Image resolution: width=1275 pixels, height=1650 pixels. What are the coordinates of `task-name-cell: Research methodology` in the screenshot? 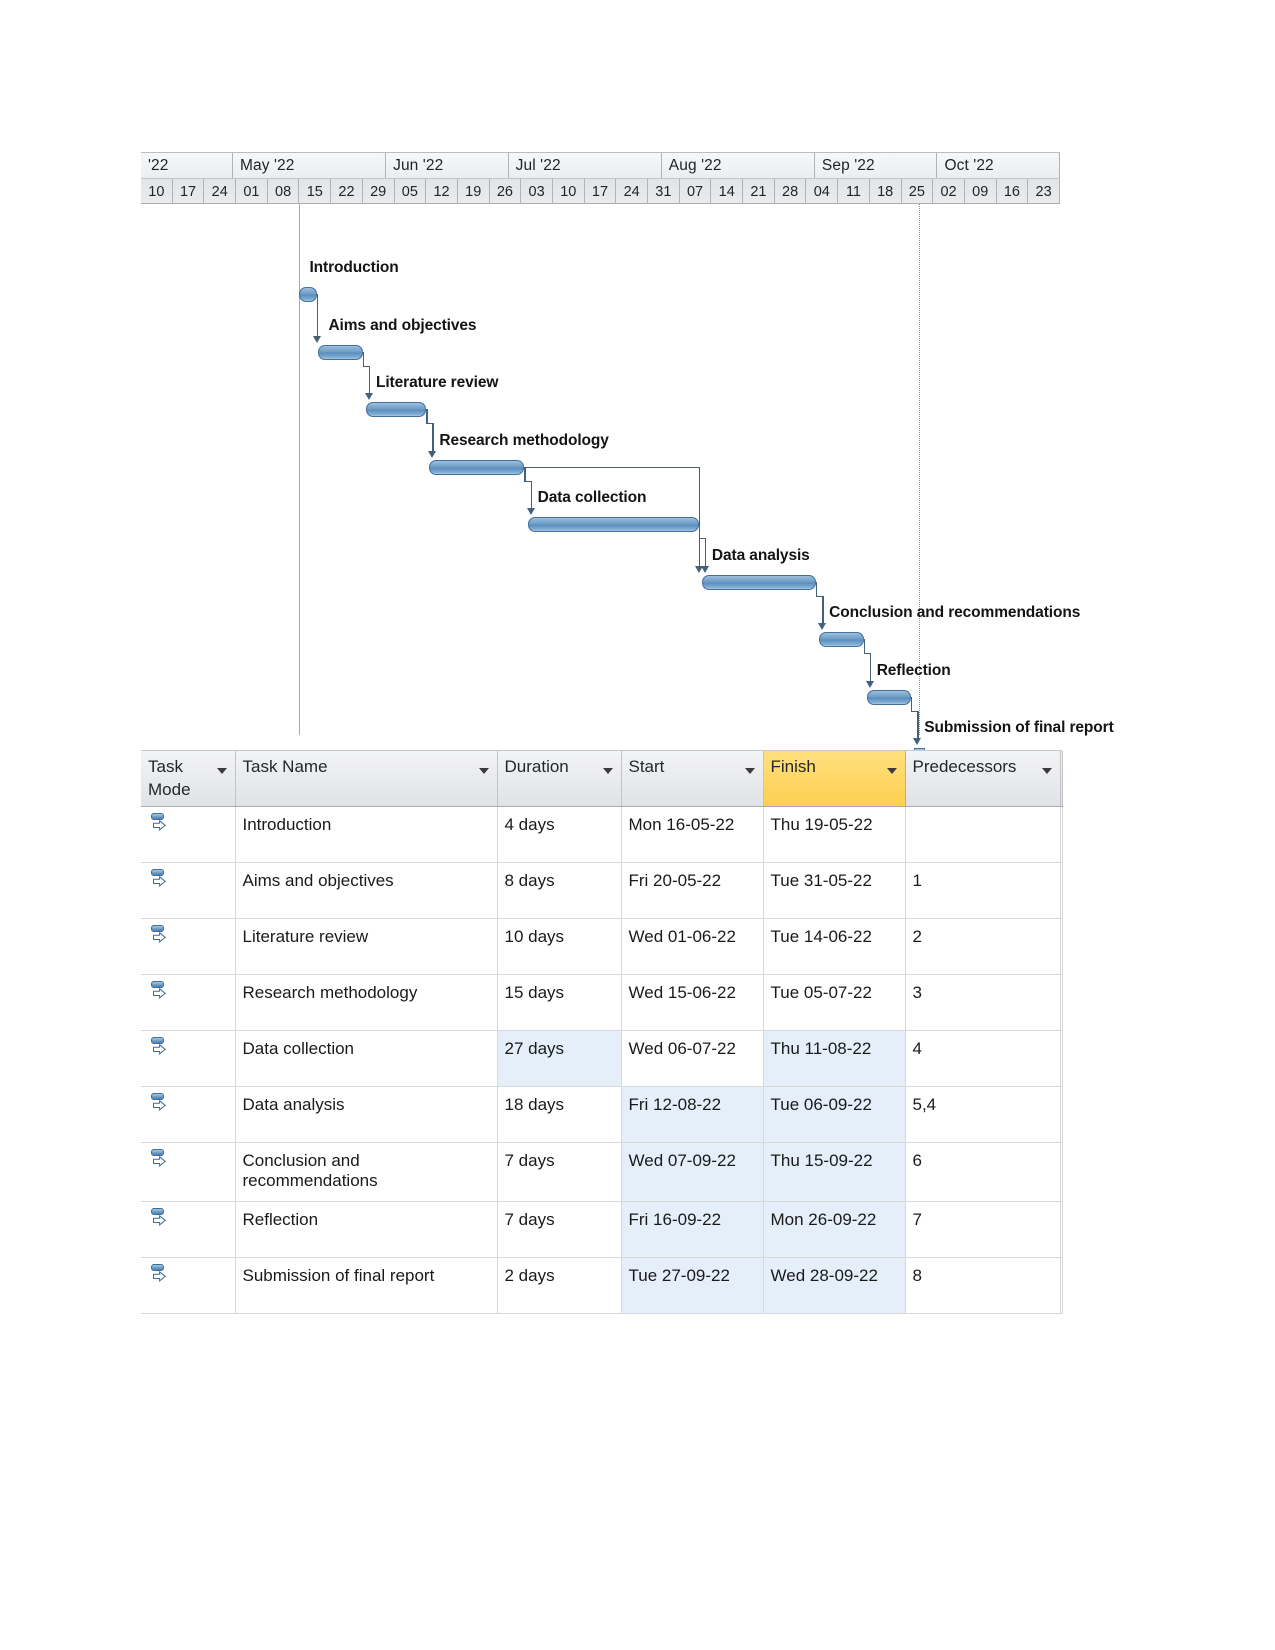 It's located at (366, 1002).